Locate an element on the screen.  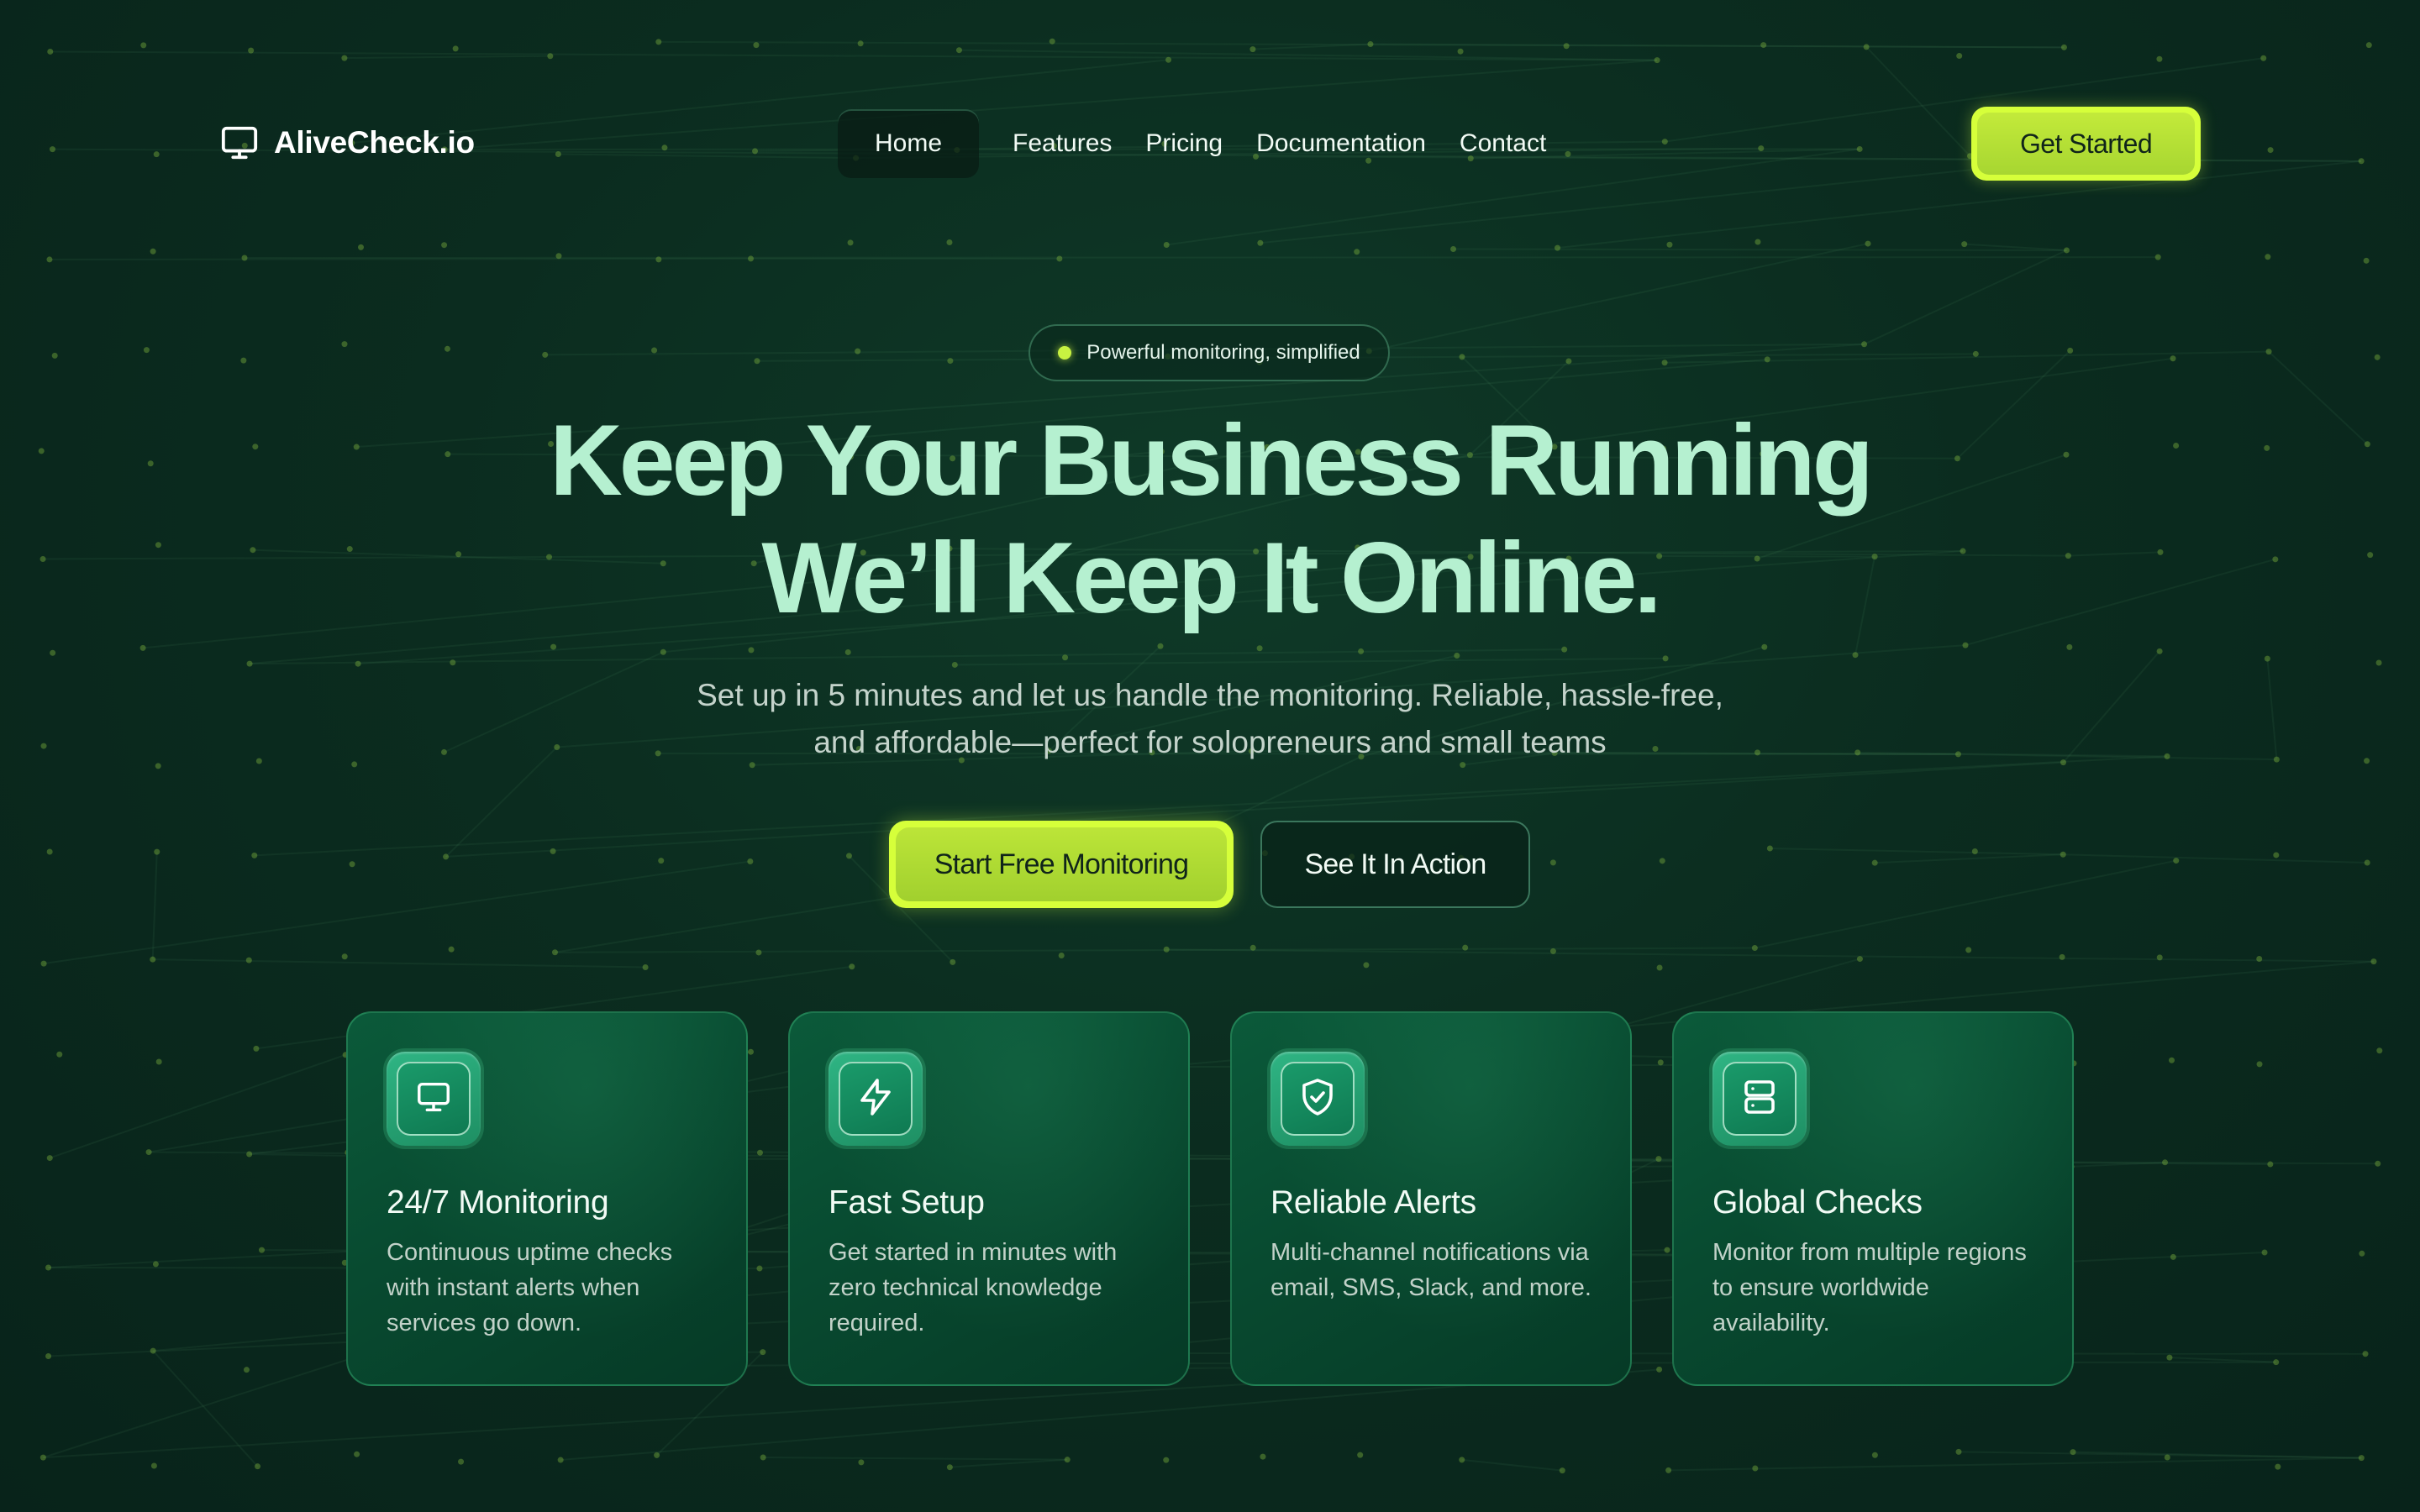
see-it-in-action-button: See It In Action is located at coordinates (1395, 864).